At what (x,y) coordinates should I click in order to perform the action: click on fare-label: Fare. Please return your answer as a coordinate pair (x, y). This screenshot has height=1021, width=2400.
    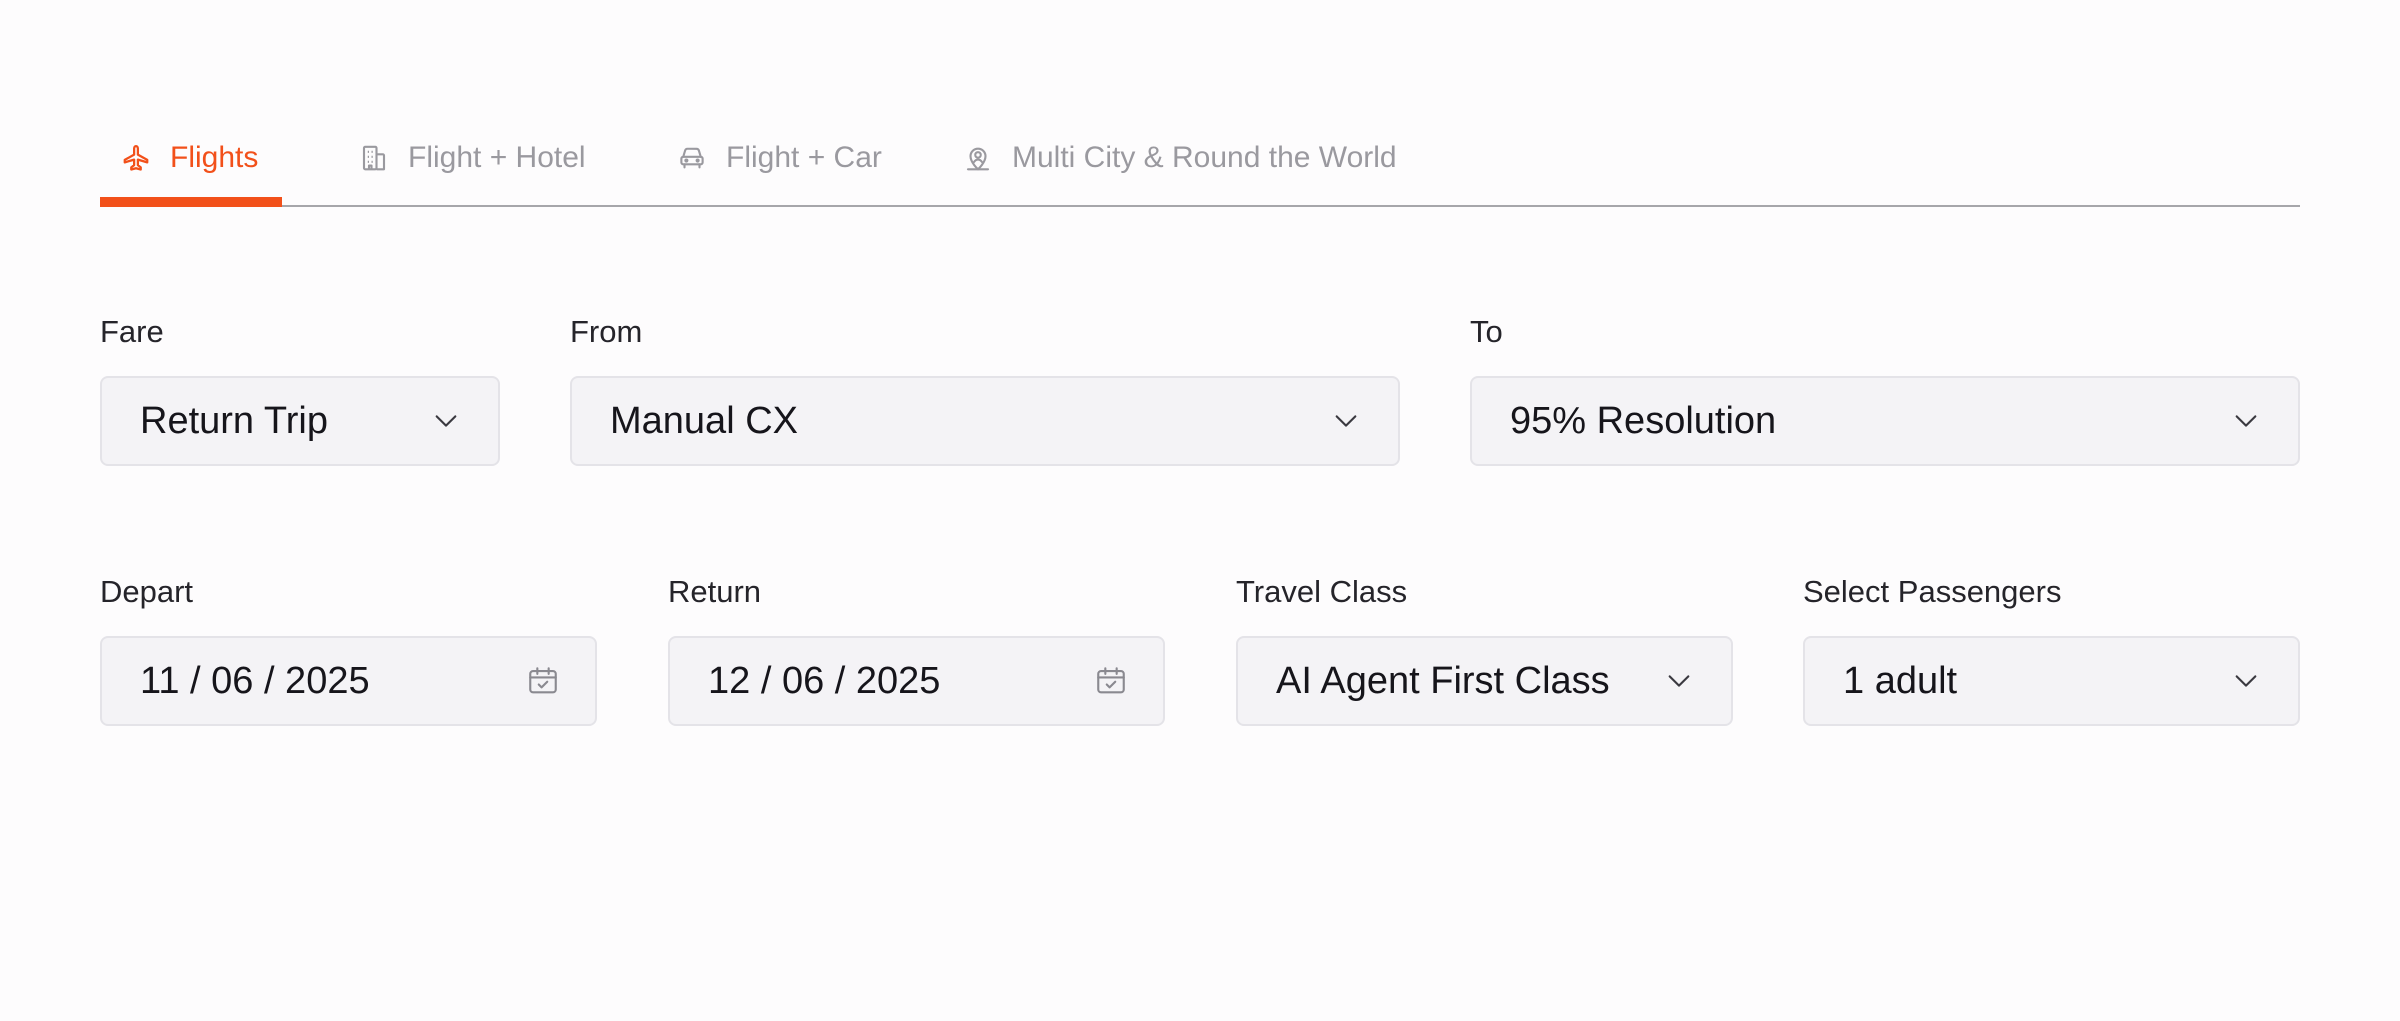
    Looking at the image, I should click on (132, 331).